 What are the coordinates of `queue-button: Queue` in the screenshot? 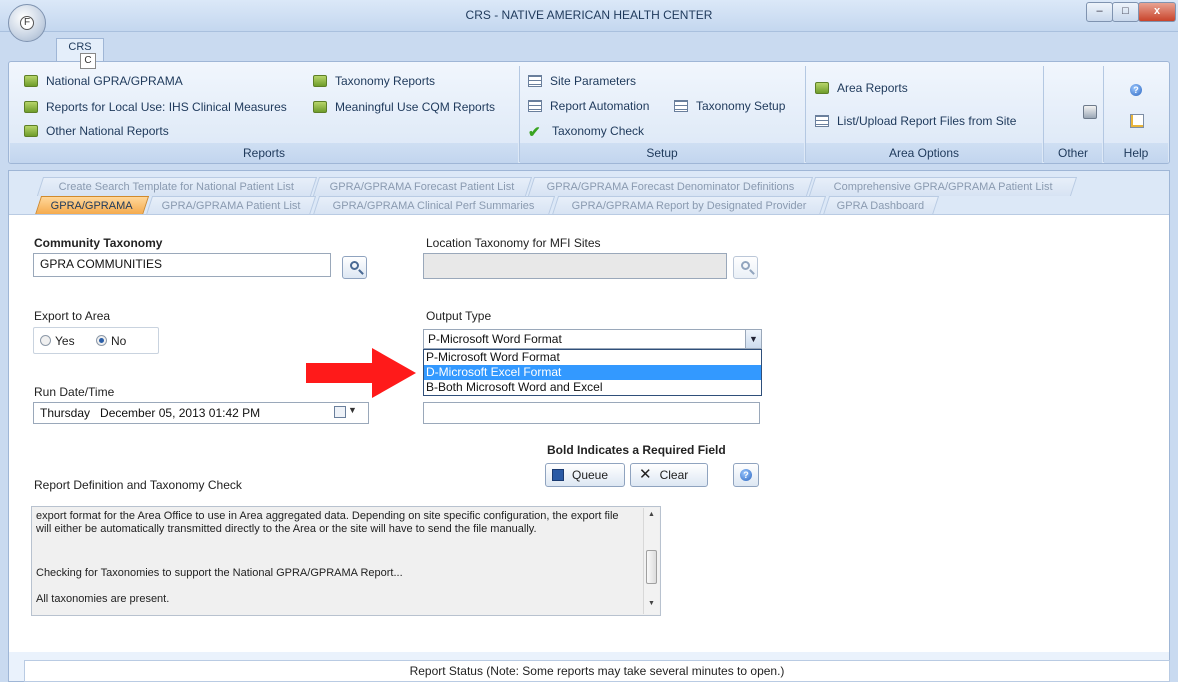 It's located at (585, 475).